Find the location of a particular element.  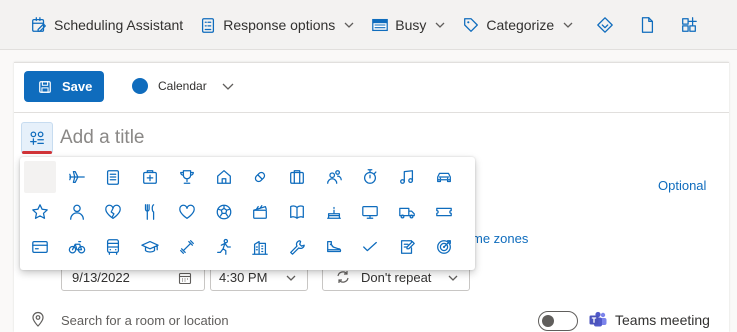

utensils-icon is located at coordinates (149, 212).